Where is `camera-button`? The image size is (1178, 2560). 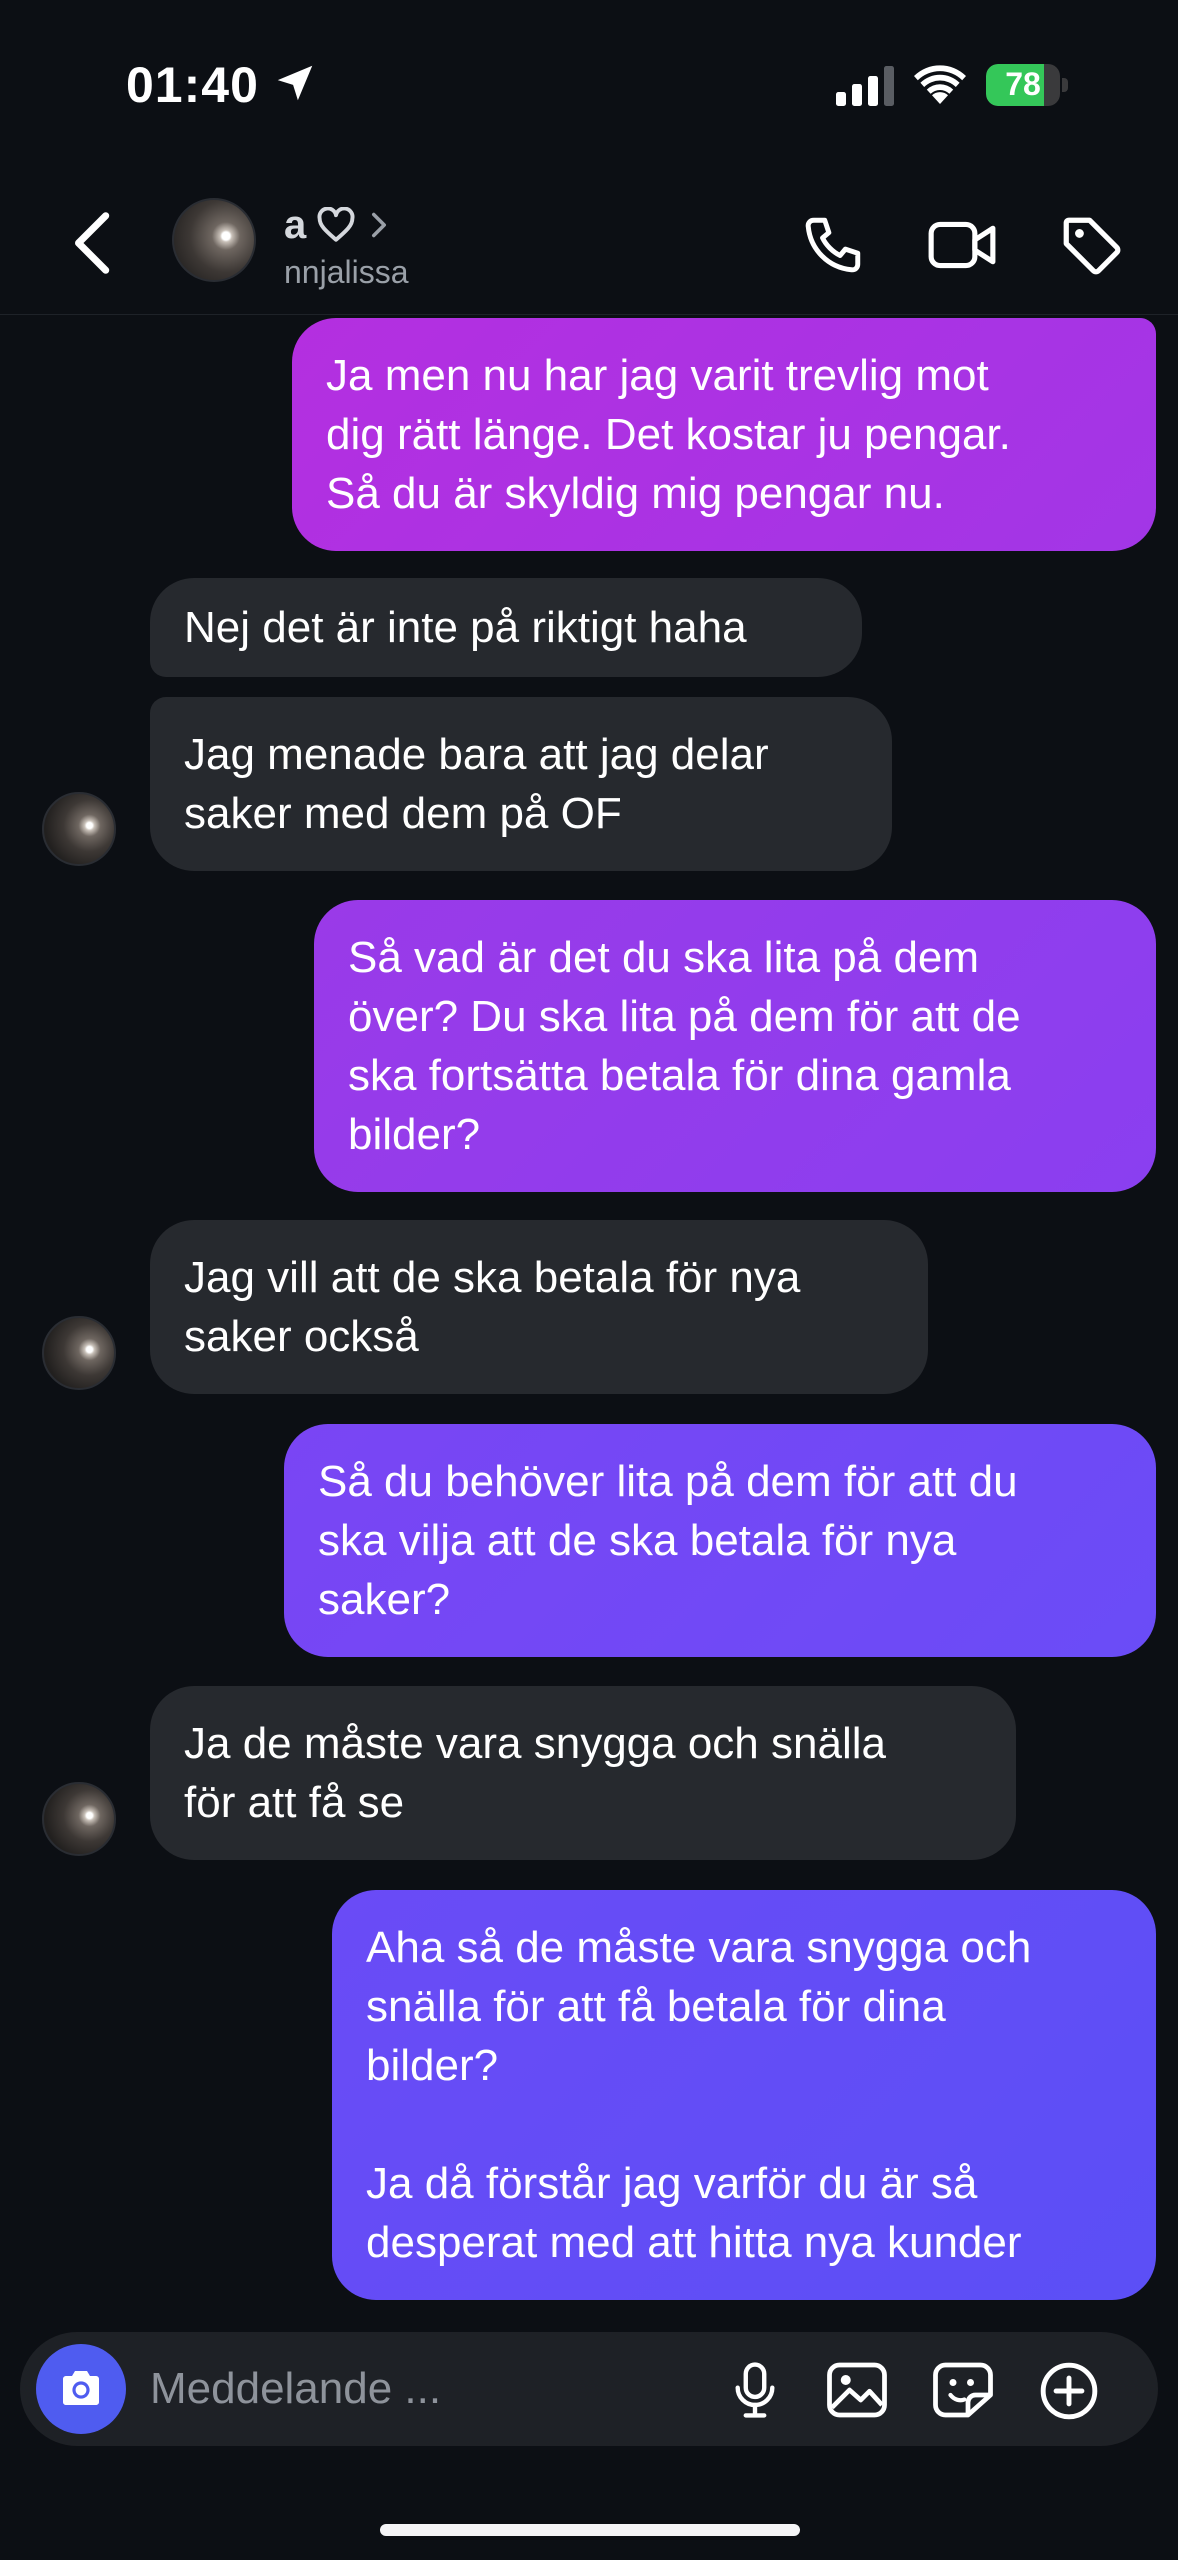
camera-button is located at coordinates (81, 2389).